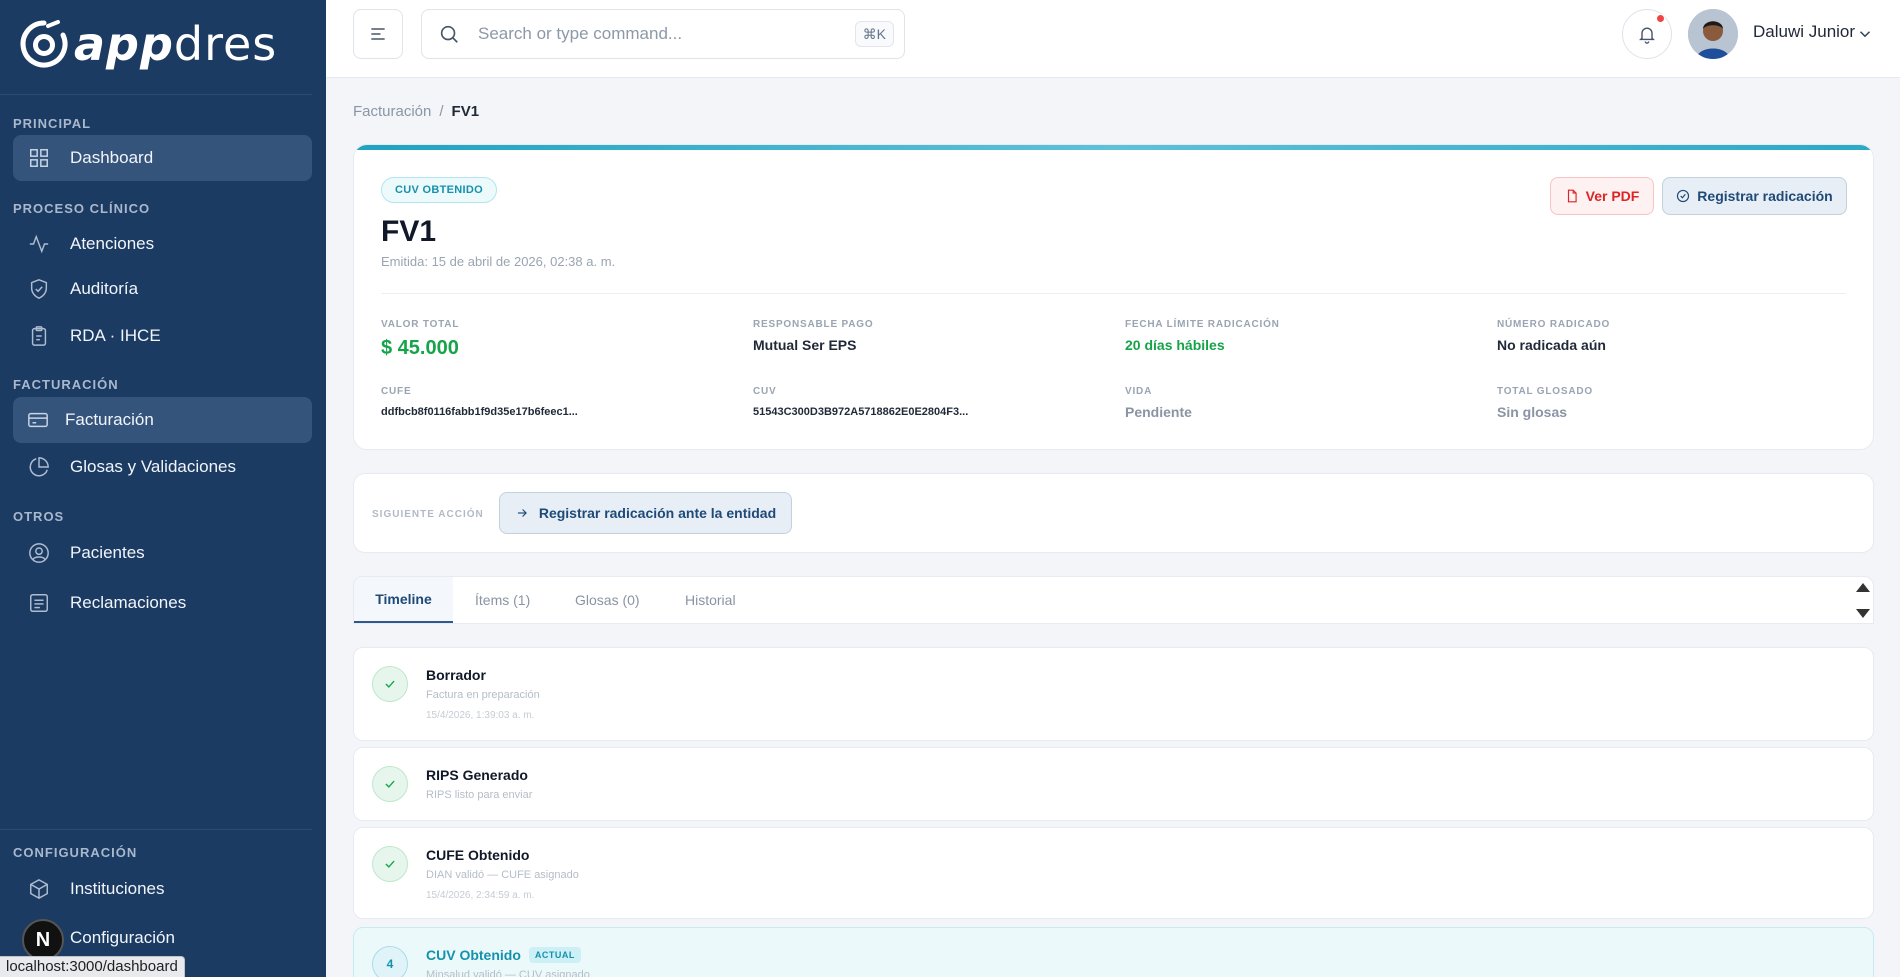 The width and height of the screenshot is (1900, 977). What do you see at coordinates (428, 514) in the screenshot?
I see `next-action-label: SIGUIENTE ACCIÓN` at bounding box center [428, 514].